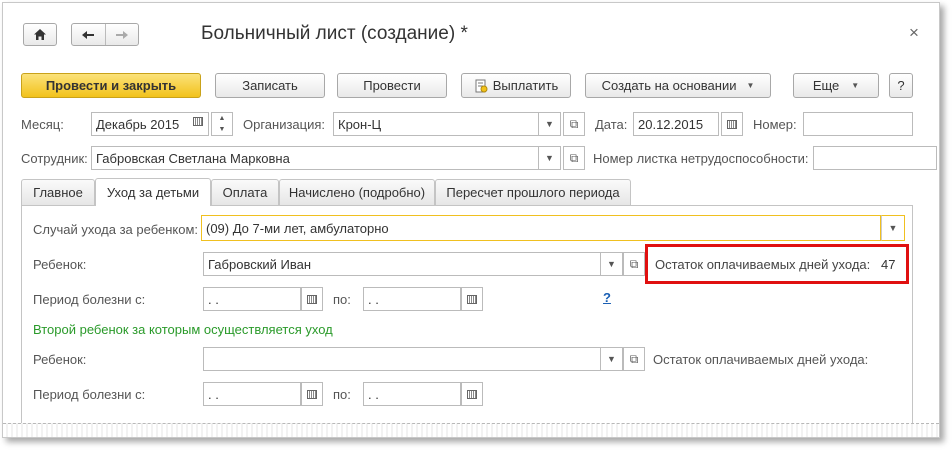 Image resolution: width=952 pixels, height=450 pixels. I want to click on tab-payment: Оплата, so click(245, 192).